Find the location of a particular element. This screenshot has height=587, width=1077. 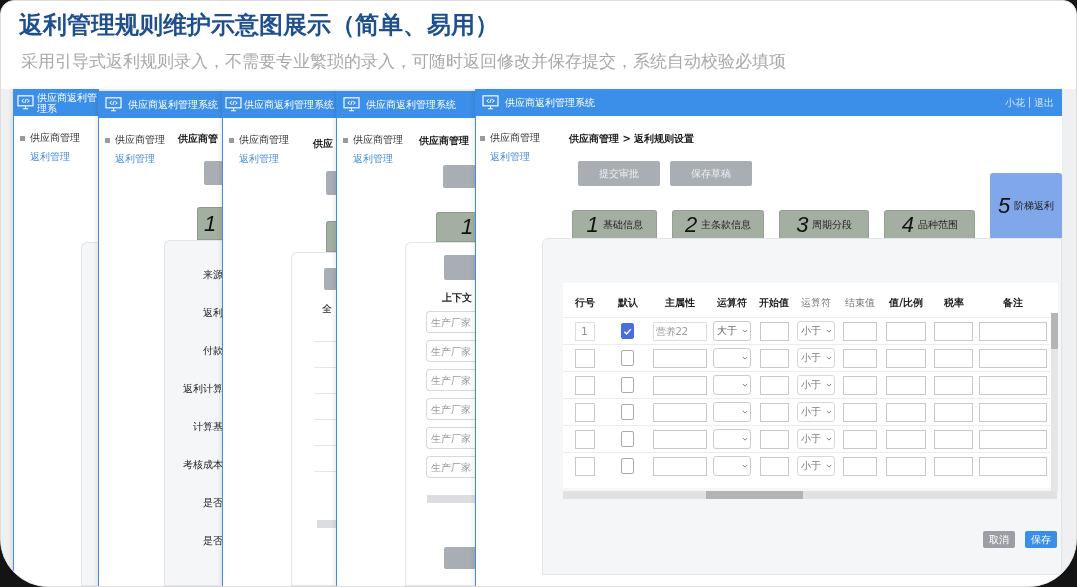

breadcrumb: 供应商管理 is located at coordinates (444, 141).